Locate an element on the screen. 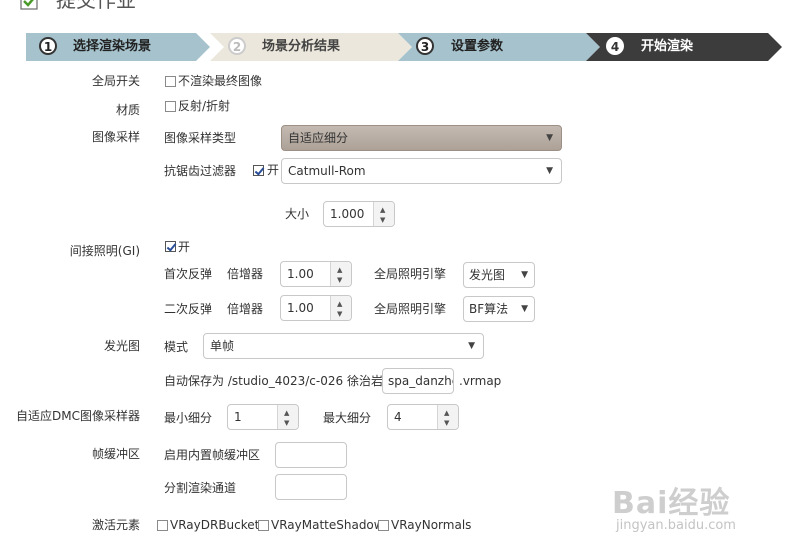 The width and height of the screenshot is (798, 557). submit-icon is located at coordinates (31, 6).